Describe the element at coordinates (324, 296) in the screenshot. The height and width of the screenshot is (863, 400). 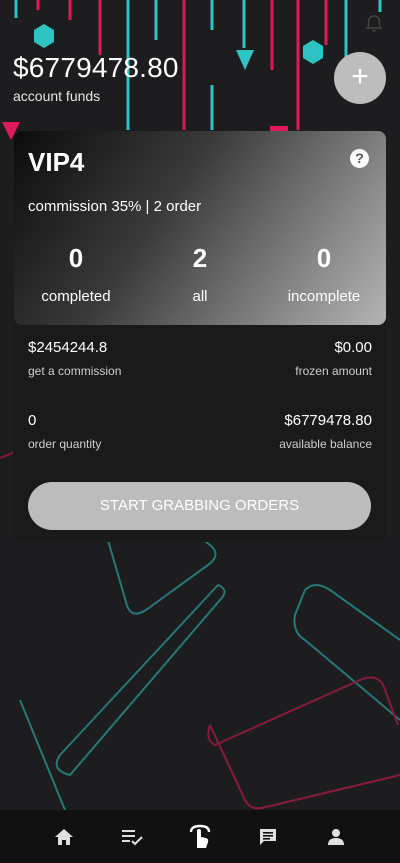
I see `stat-label: incomplete` at that location.